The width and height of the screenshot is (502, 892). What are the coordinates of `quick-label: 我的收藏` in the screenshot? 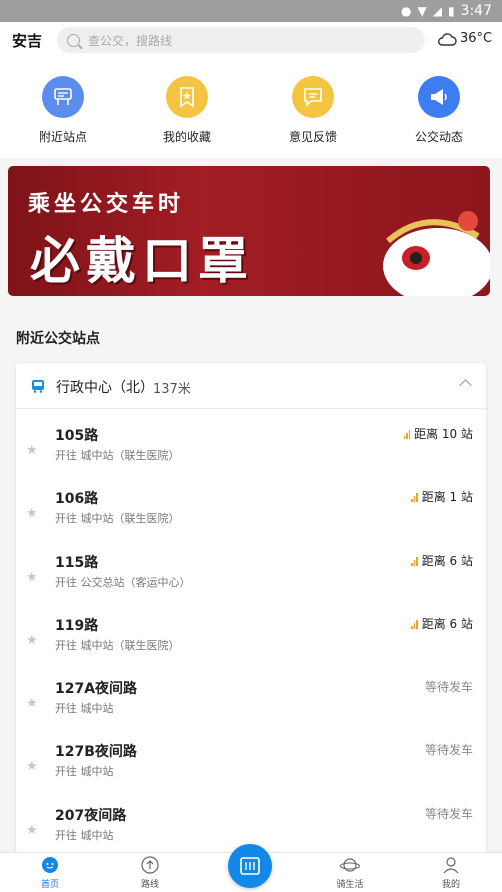 It's located at (186, 137).